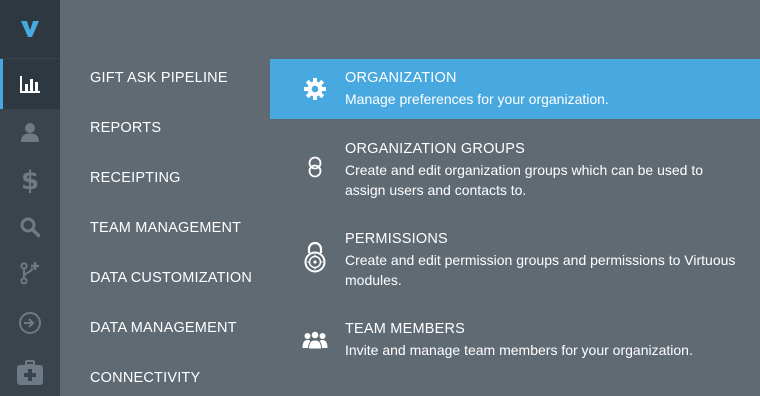 The width and height of the screenshot is (760, 396). Describe the element at coordinates (171, 280) in the screenshot. I see `menu-item-data-customization: DATA CUSTOMIZATION` at that location.